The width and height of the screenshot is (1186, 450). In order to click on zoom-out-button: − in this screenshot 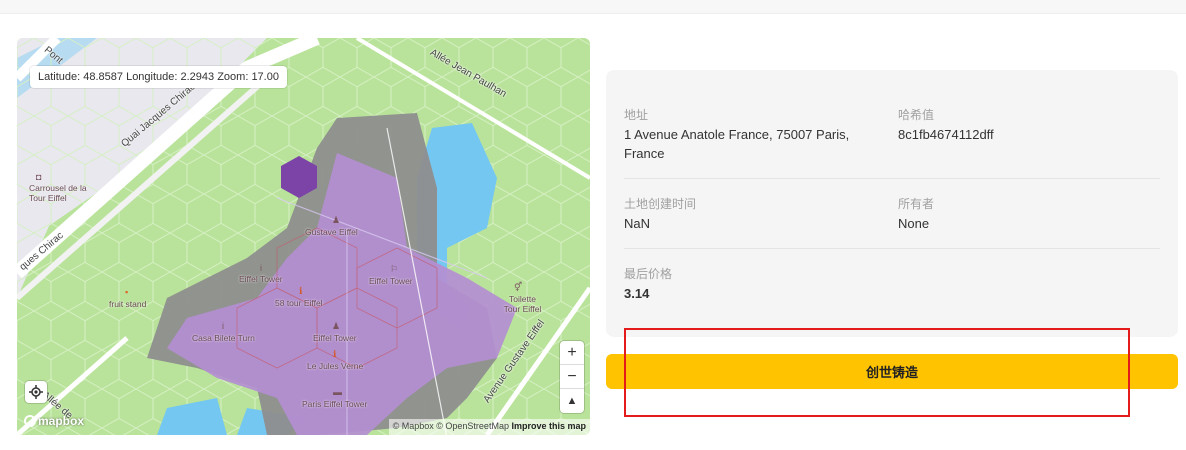, I will do `click(572, 377)`.